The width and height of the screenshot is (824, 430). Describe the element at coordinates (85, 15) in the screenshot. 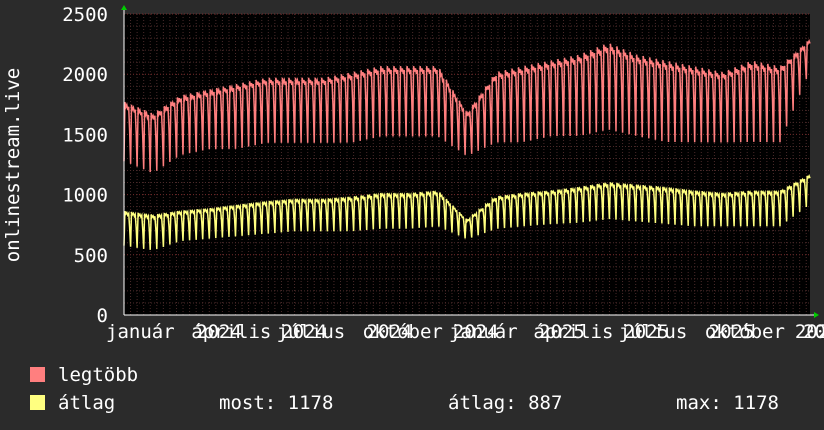

I see `y-tick-label: 2500` at that location.